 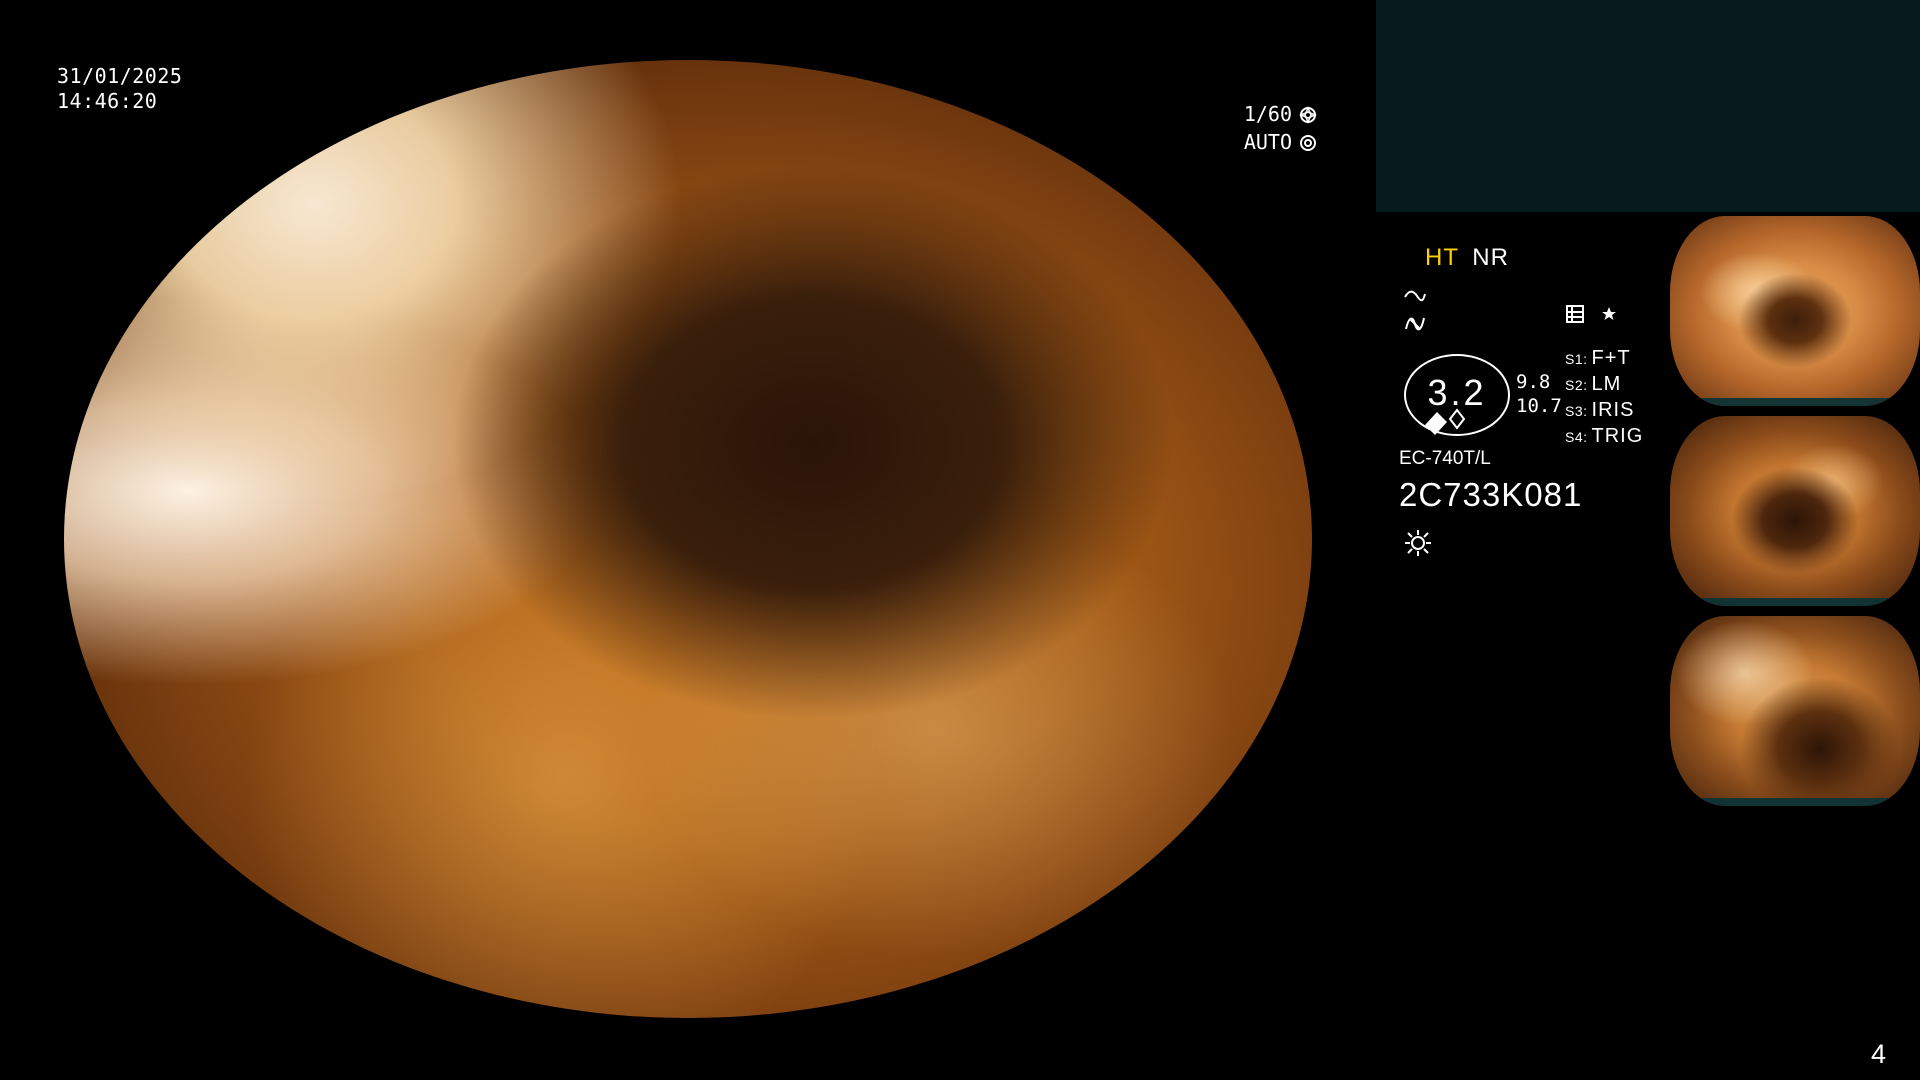 What do you see at coordinates (1418, 543) in the screenshot?
I see `sun-icon` at bounding box center [1418, 543].